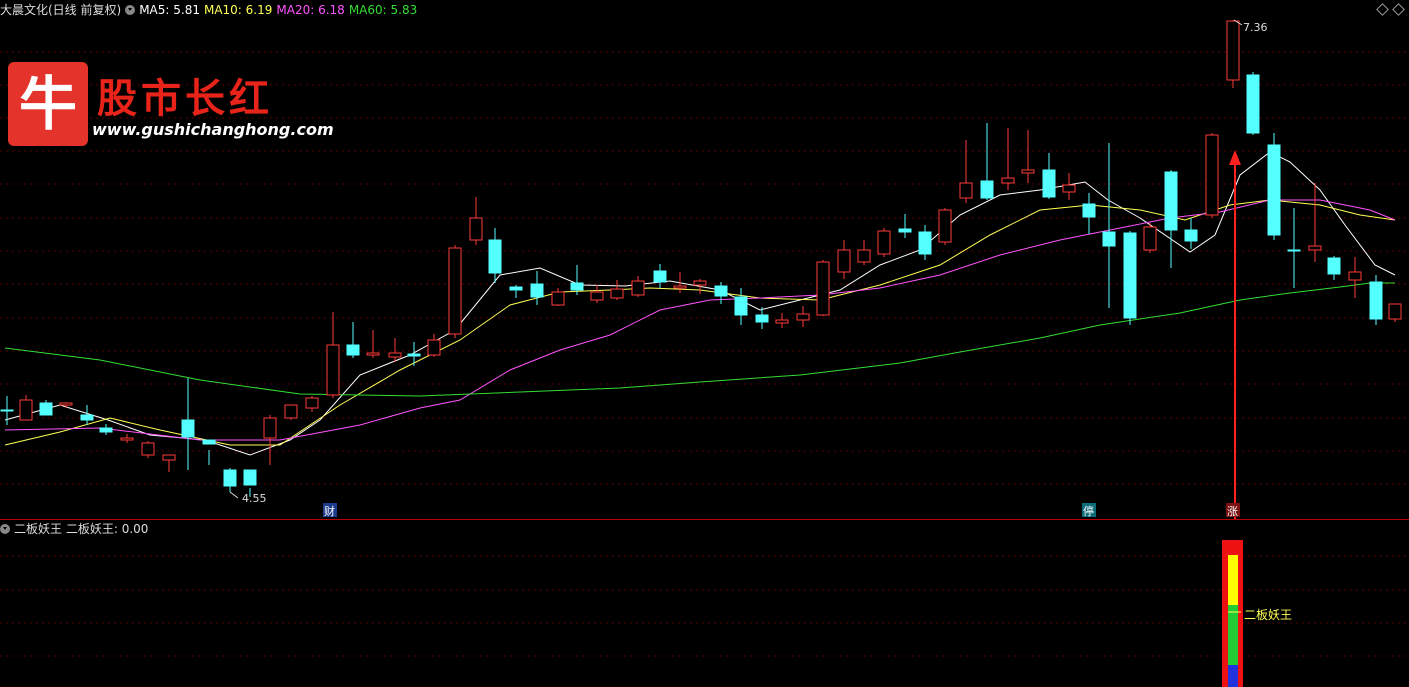 The image size is (1409, 687). What do you see at coordinates (1088, 511) in the screenshot?
I see `marker-ting: 停` at bounding box center [1088, 511].